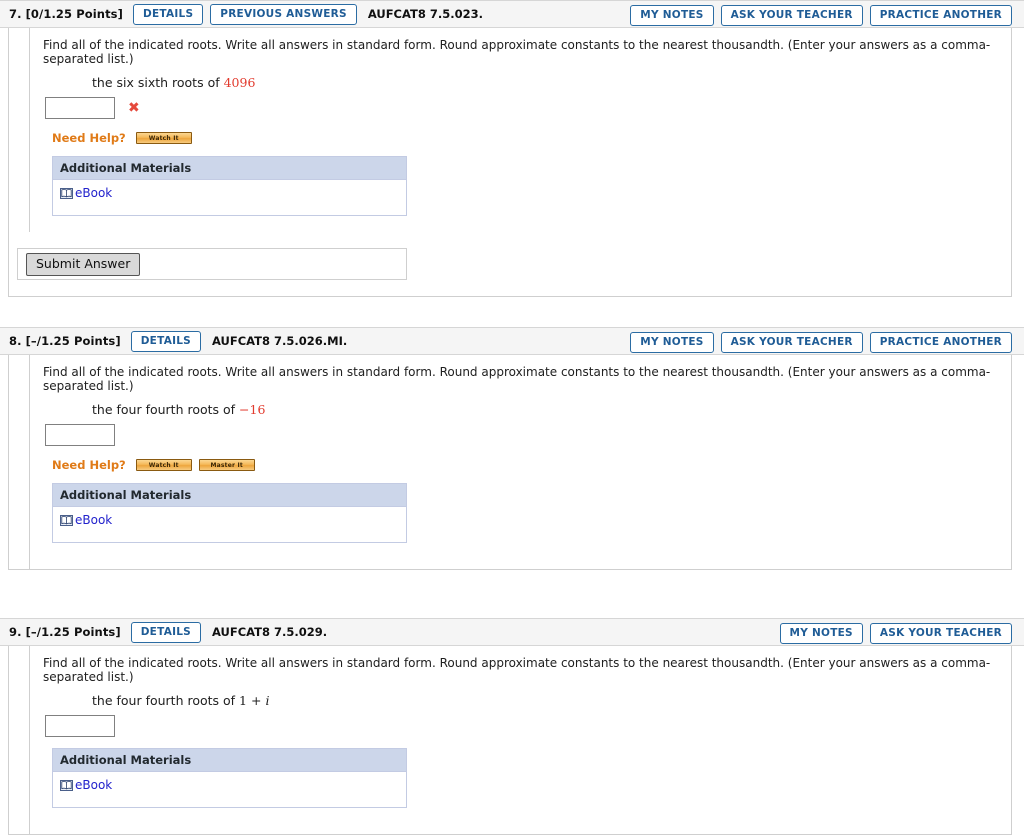 The image size is (1024, 835). I want to click on expression-prefix-7: the six sixth roots of, so click(158, 82).